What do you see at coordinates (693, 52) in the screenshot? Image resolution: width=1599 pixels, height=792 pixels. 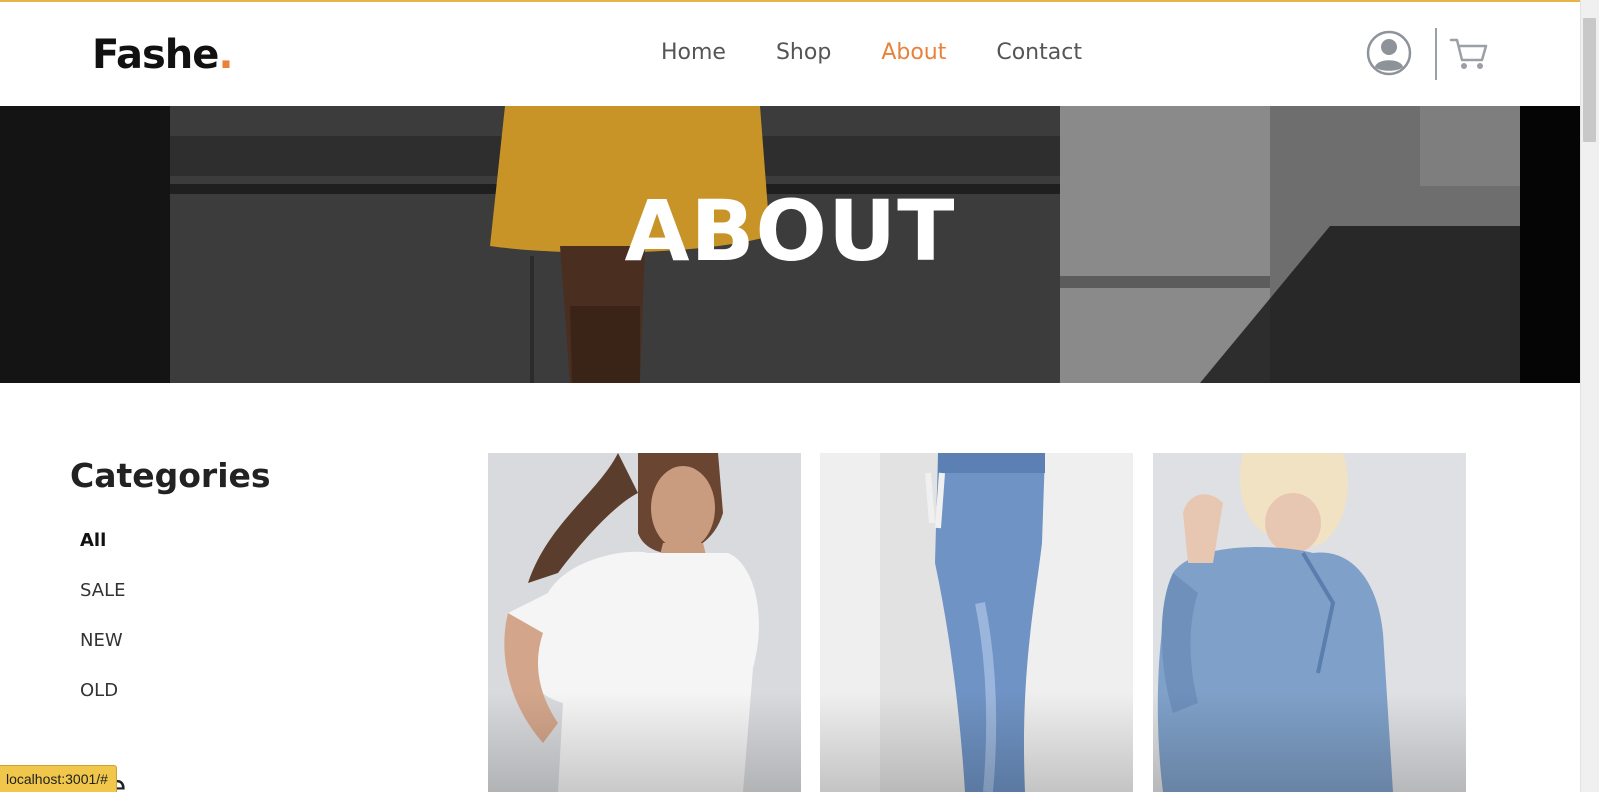 I see `nav-home: Home` at bounding box center [693, 52].